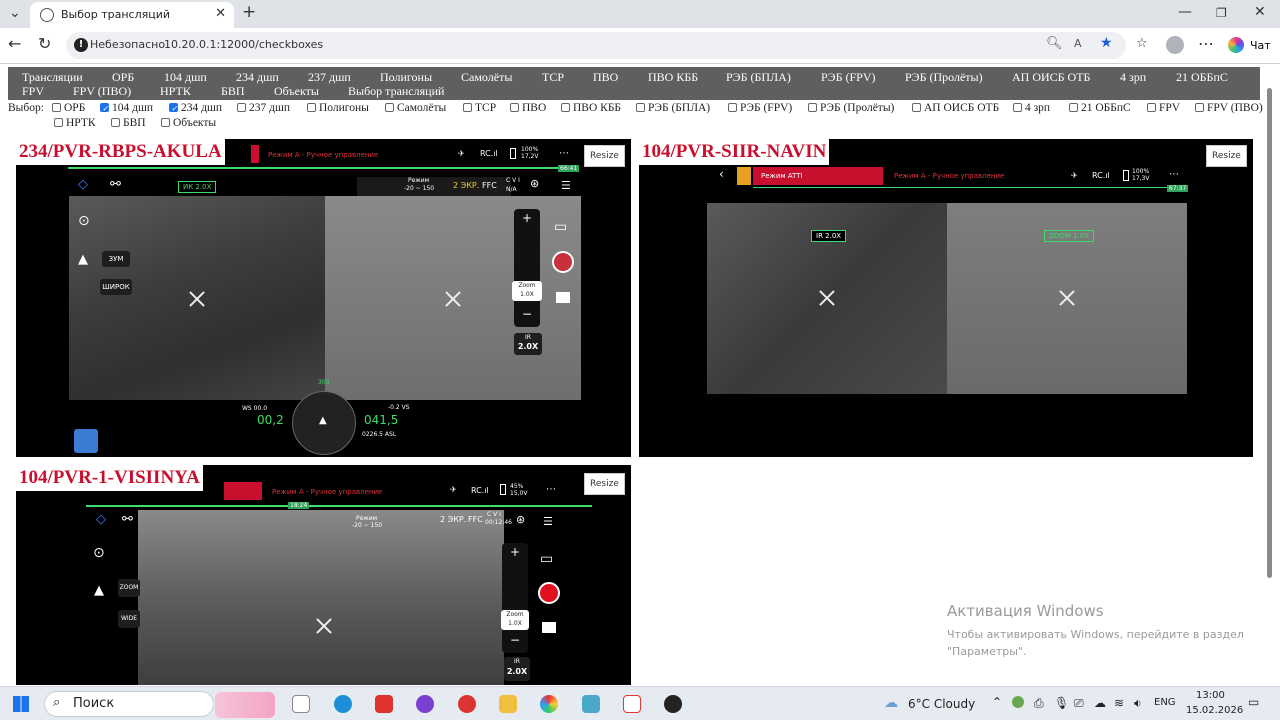  What do you see at coordinates (195, 108) in the screenshot?
I see `filter-option: 234 дшп` at bounding box center [195, 108].